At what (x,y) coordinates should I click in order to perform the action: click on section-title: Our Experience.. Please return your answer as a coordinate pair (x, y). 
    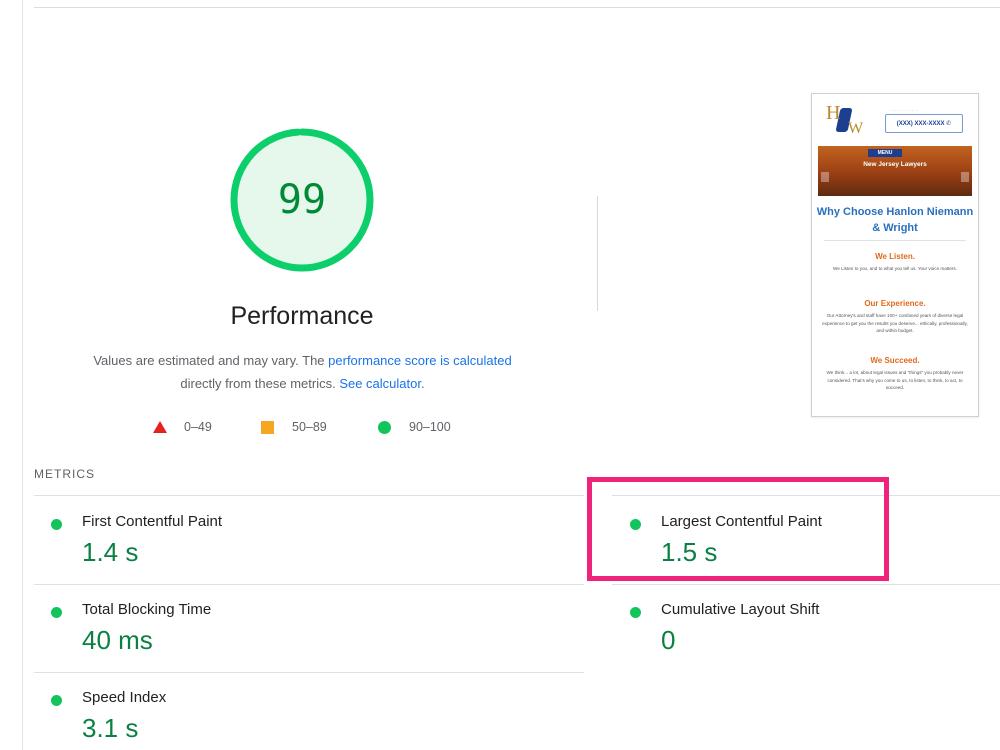
    Looking at the image, I should click on (895, 303).